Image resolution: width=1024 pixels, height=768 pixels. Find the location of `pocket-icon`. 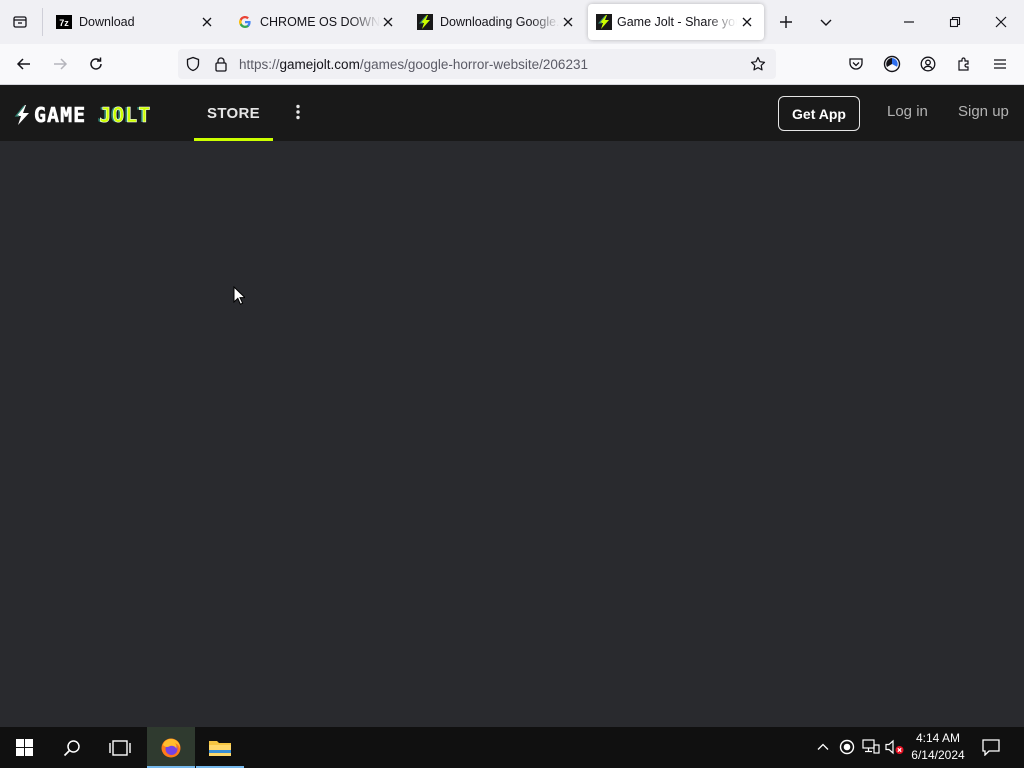

pocket-icon is located at coordinates (856, 64).